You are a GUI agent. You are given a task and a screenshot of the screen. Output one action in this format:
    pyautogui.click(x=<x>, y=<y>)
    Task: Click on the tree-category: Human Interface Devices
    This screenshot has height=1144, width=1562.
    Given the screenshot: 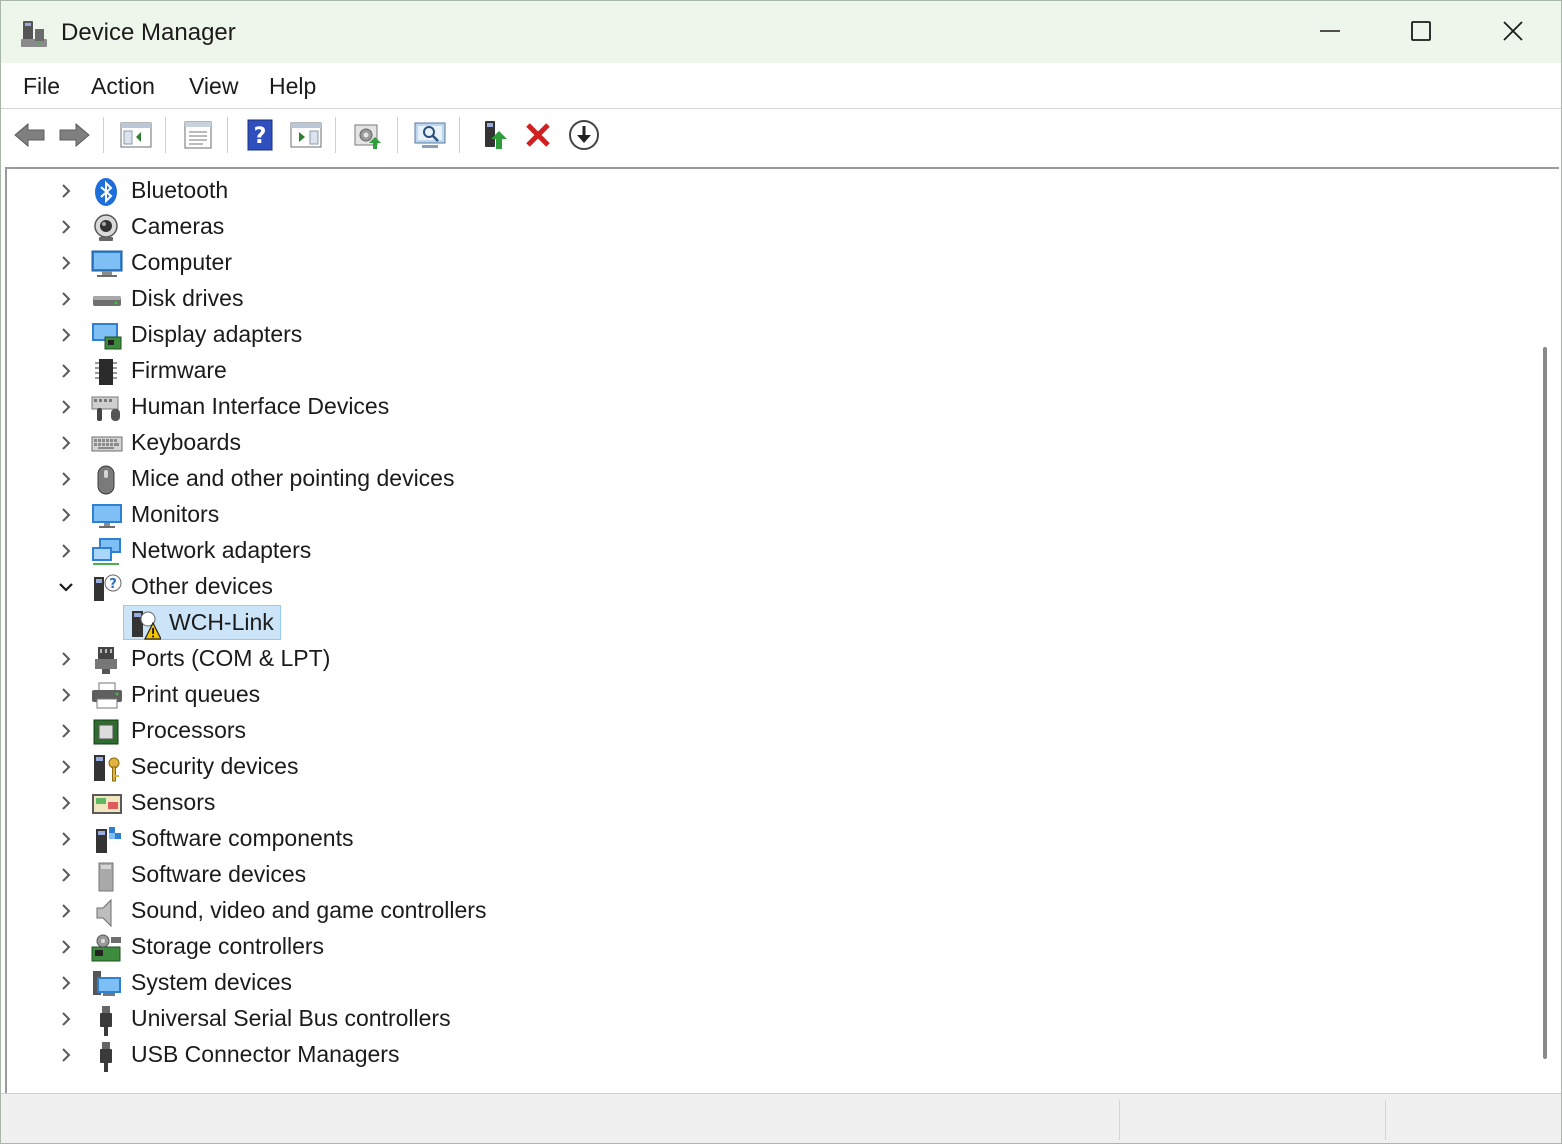 What is the action you would take?
    pyautogui.click(x=757, y=407)
    